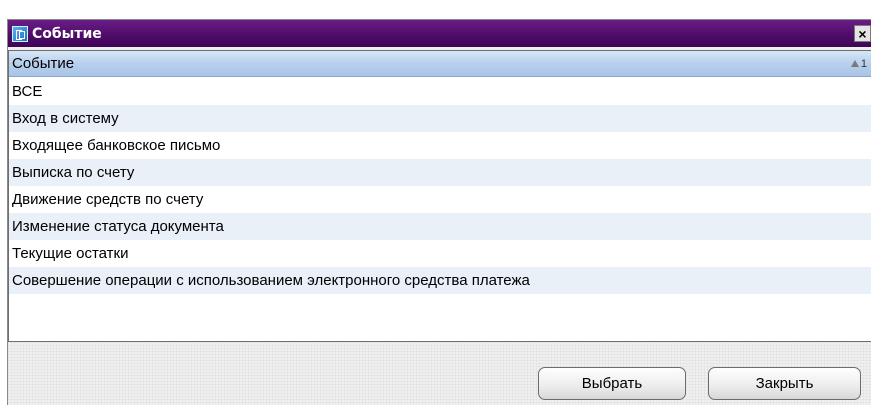 Image resolution: width=871 pixels, height=405 pixels. What do you see at coordinates (612, 383) in the screenshot?
I see `select-button: Выбрать` at bounding box center [612, 383].